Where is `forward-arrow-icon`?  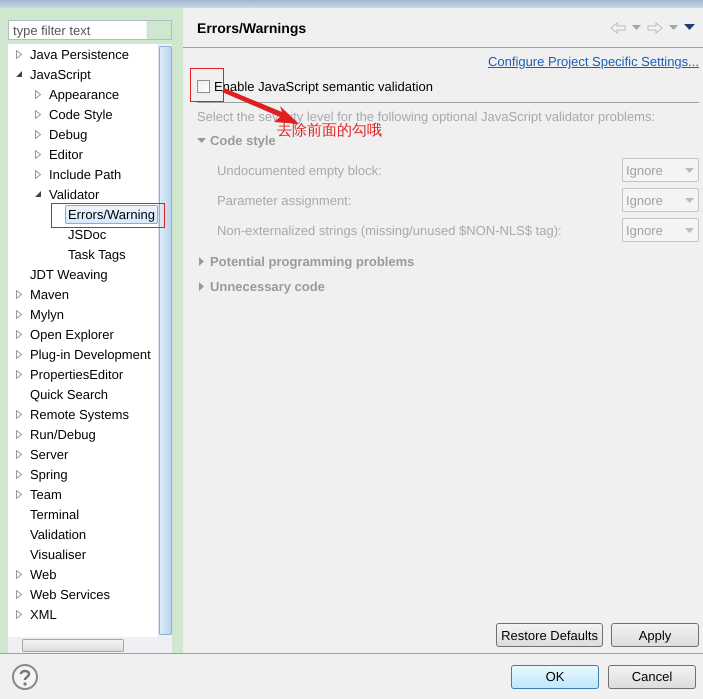
forward-arrow-icon is located at coordinates (655, 28).